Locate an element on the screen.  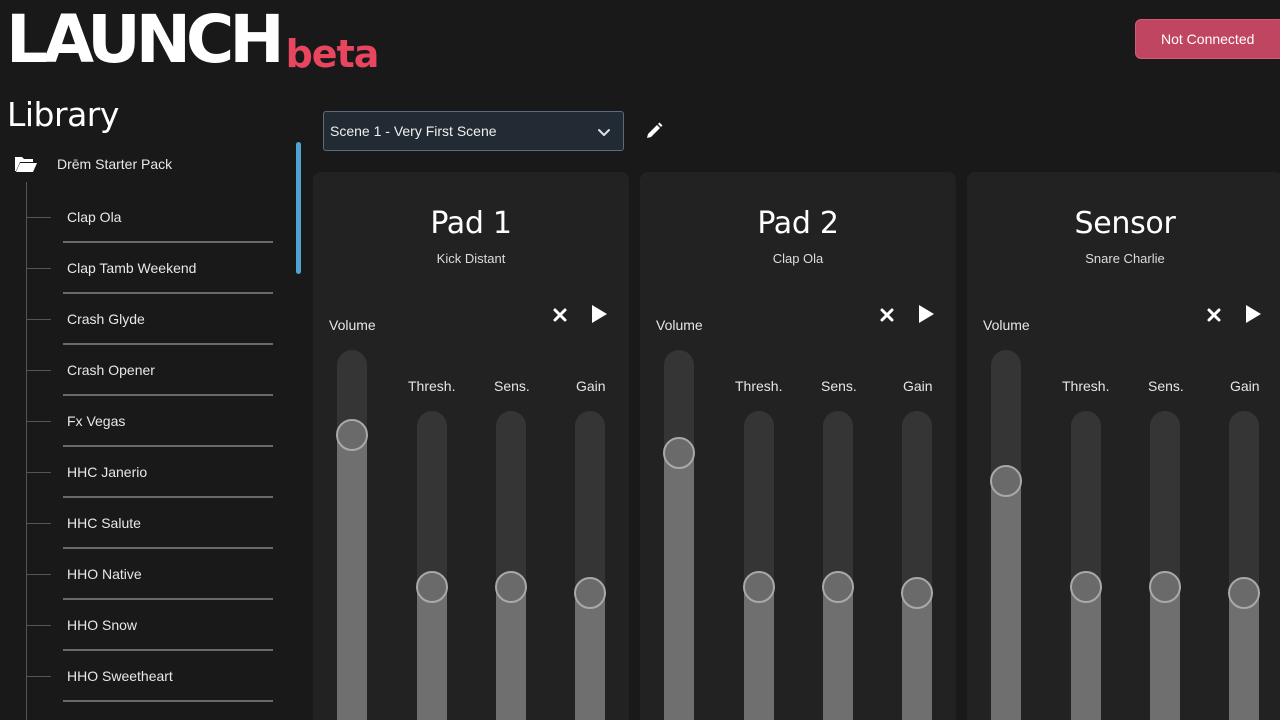
library-item-label: HHC Salute is located at coordinates (104, 523).